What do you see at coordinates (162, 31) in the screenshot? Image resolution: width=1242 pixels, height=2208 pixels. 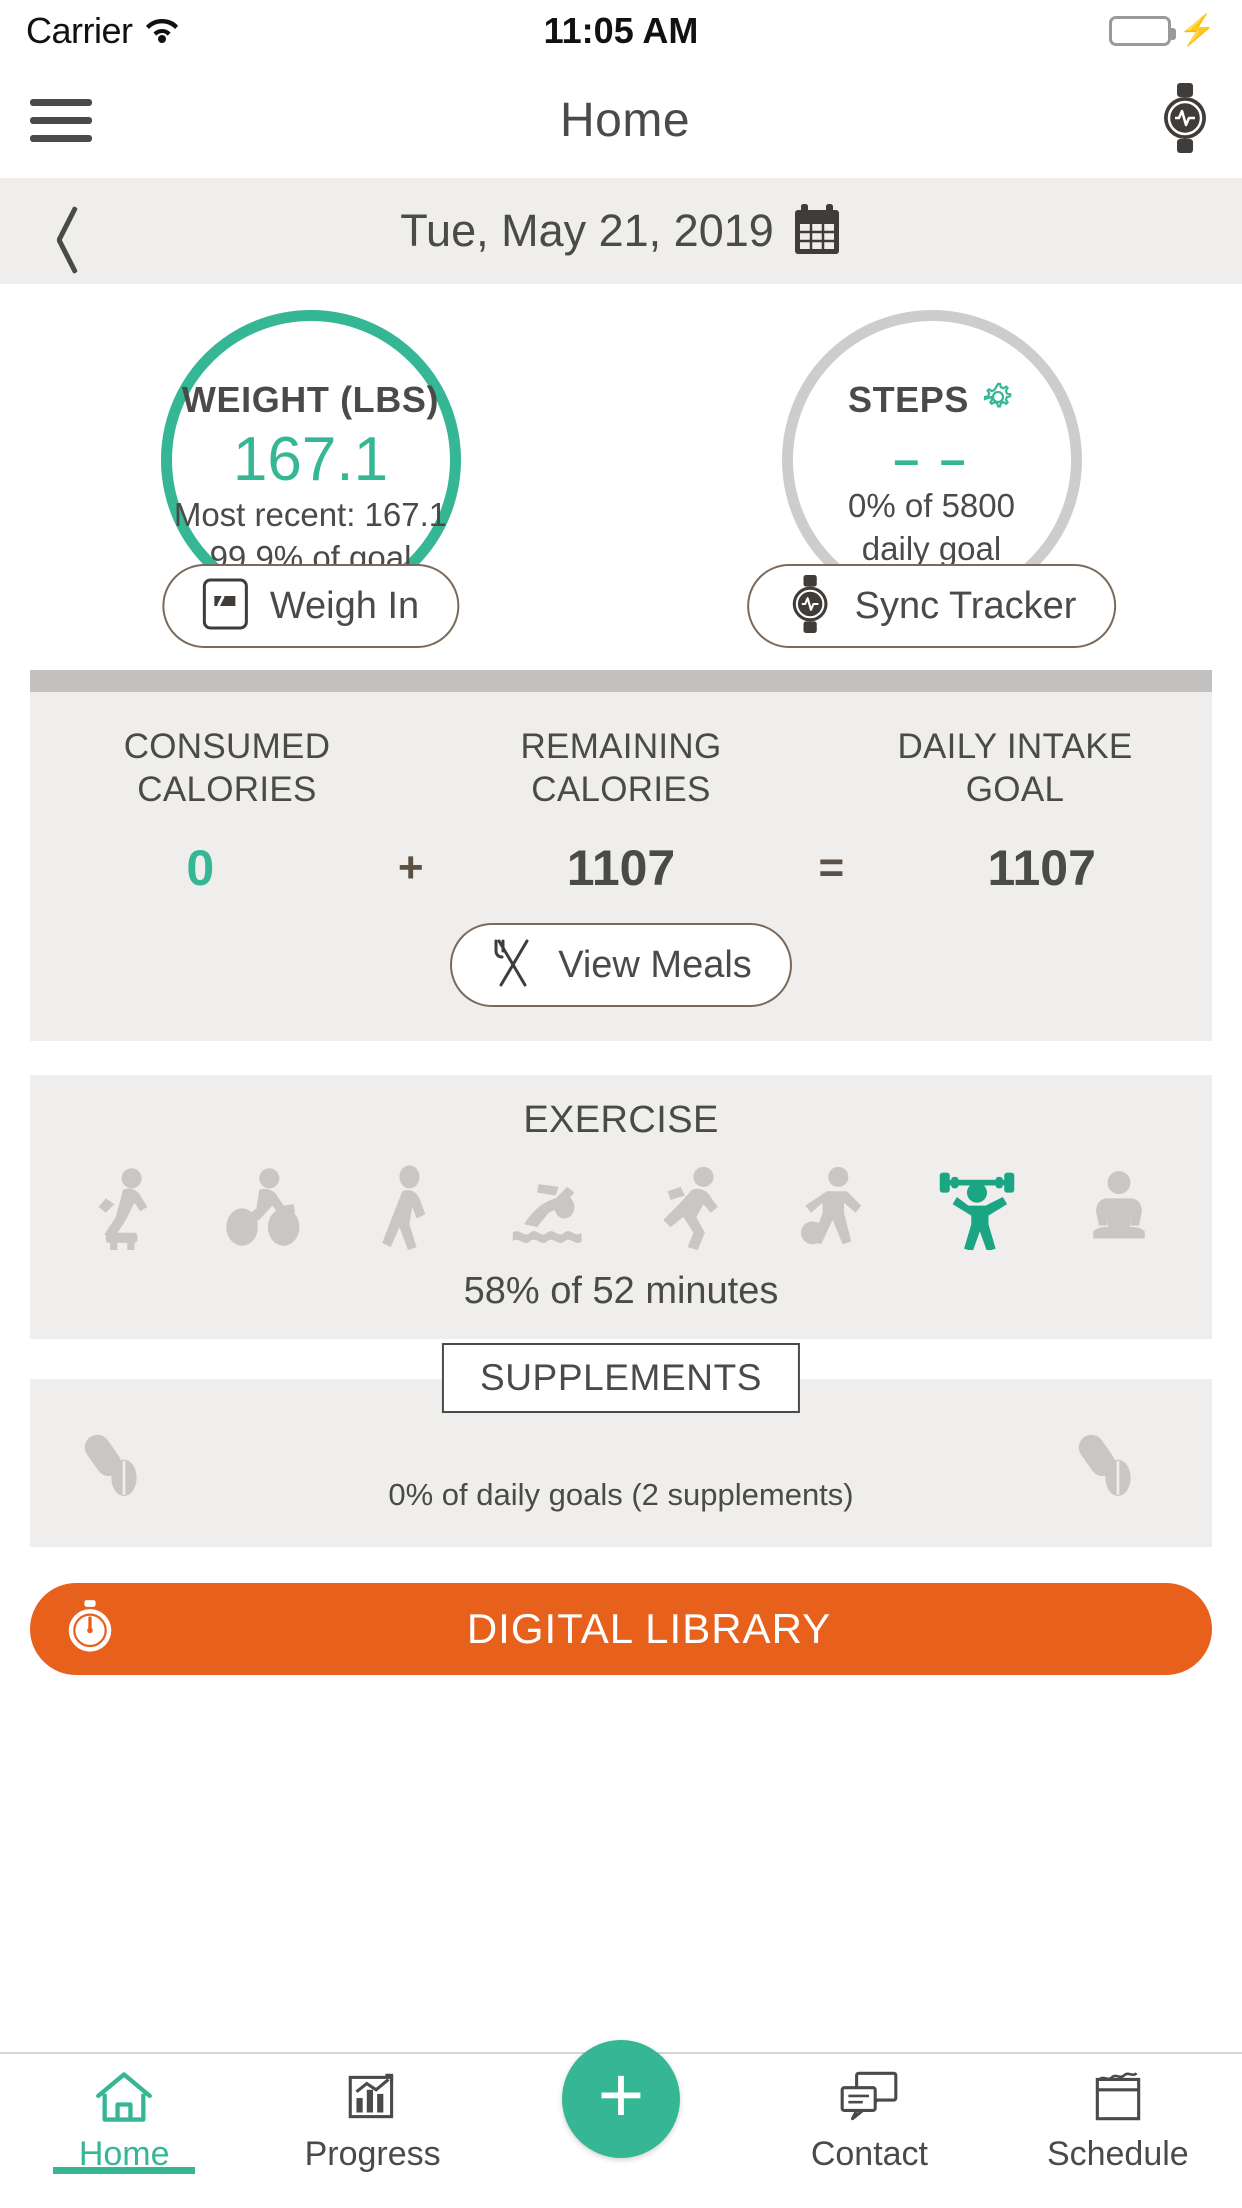 I see `wifi-icon` at bounding box center [162, 31].